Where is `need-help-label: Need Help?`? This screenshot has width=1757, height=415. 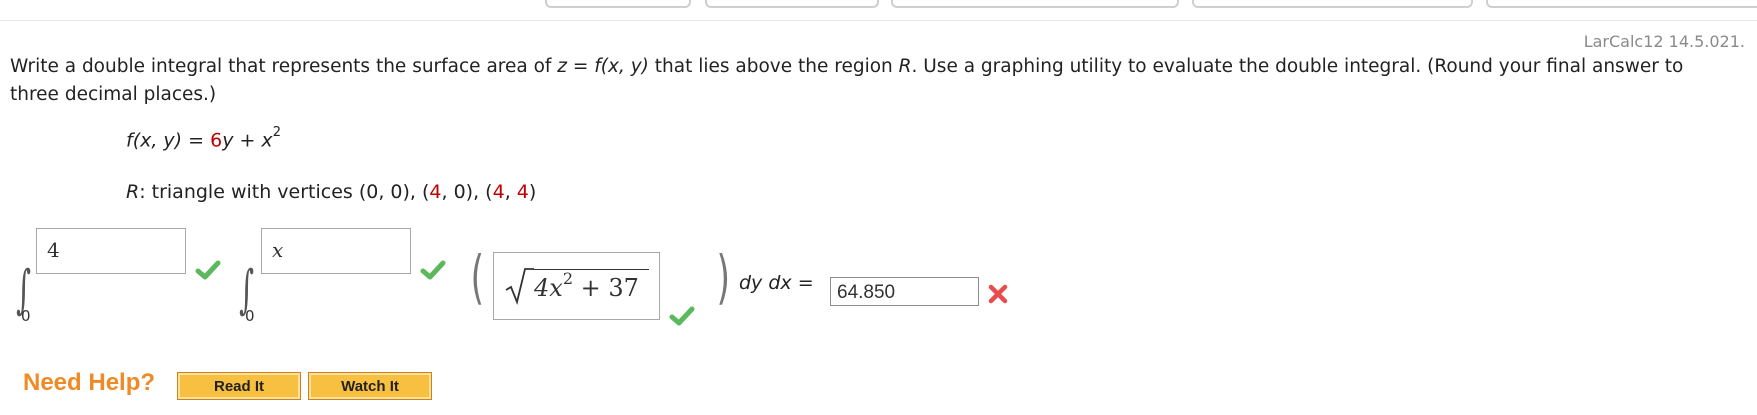
need-help-label: Need Help? is located at coordinates (89, 382).